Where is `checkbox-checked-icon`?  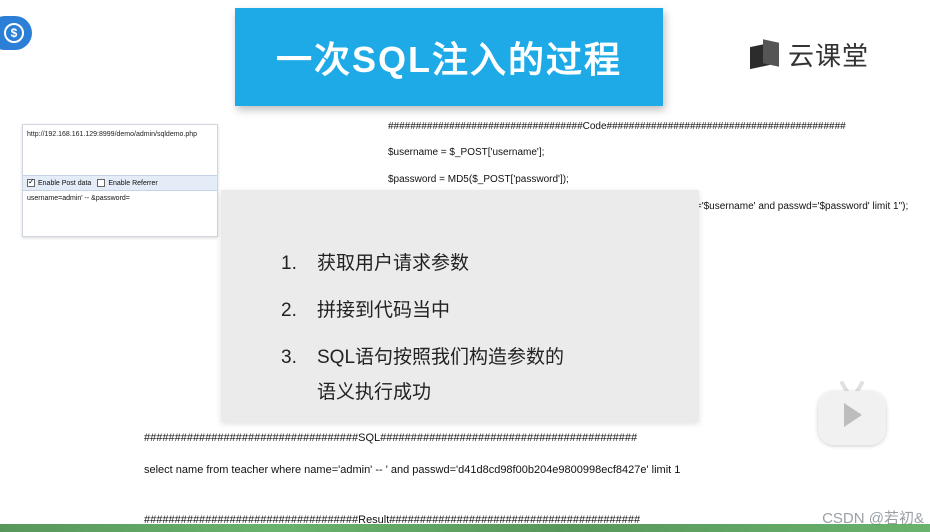
checkbox-checked-icon is located at coordinates (31, 182).